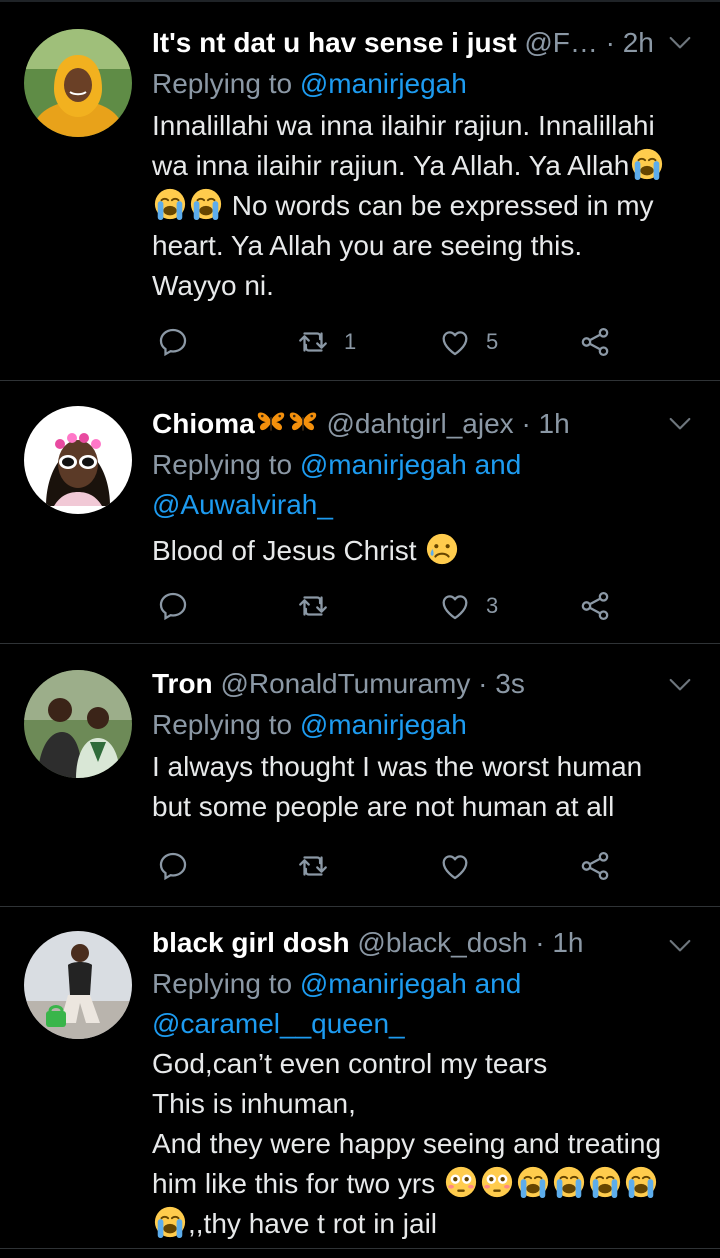 The image size is (720, 1258). Describe the element at coordinates (407, 1143) in the screenshot. I see `text-line: And they were happy seeing and treating` at that location.